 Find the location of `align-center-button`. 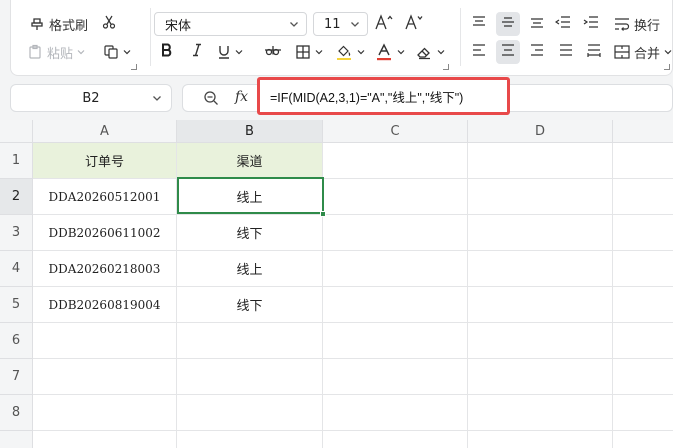

align-center-button is located at coordinates (508, 52).